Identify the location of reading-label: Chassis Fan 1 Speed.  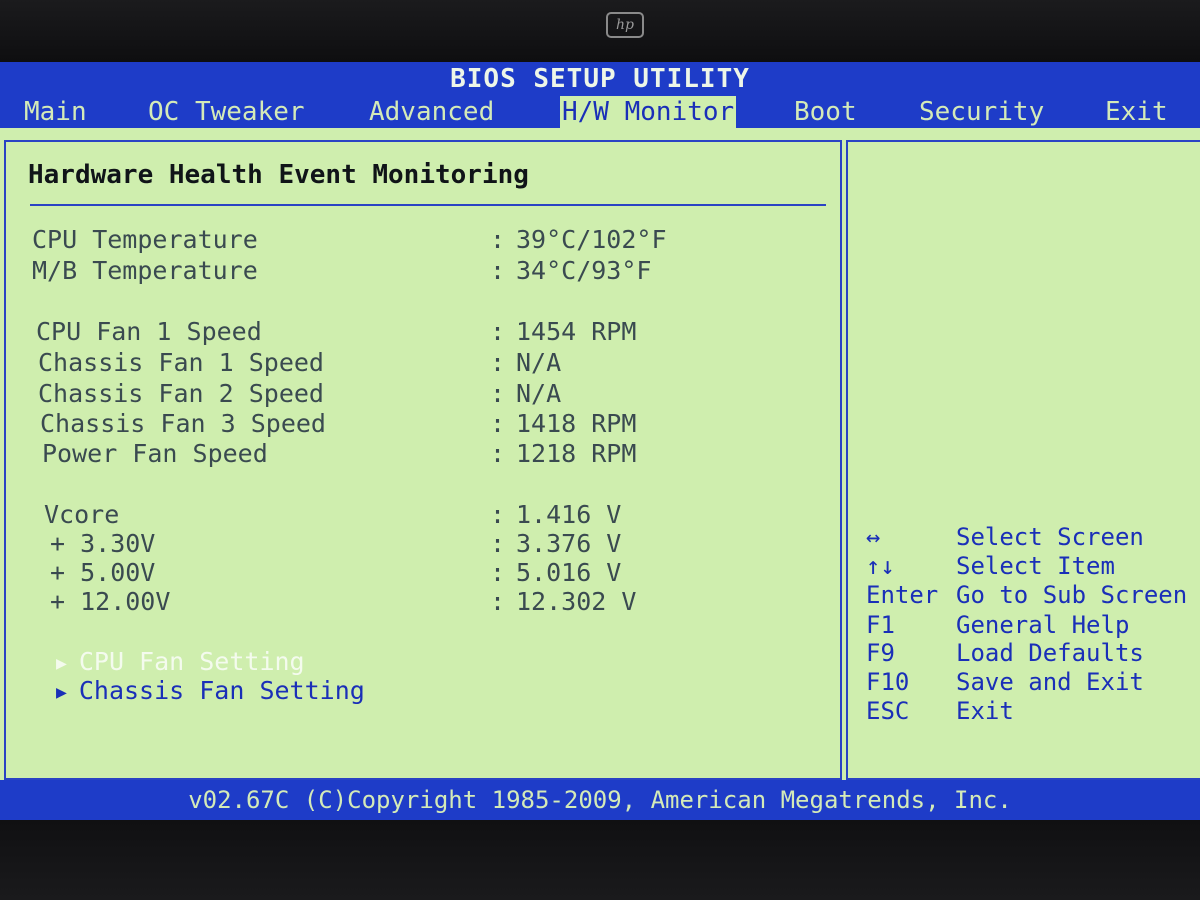
(181, 362).